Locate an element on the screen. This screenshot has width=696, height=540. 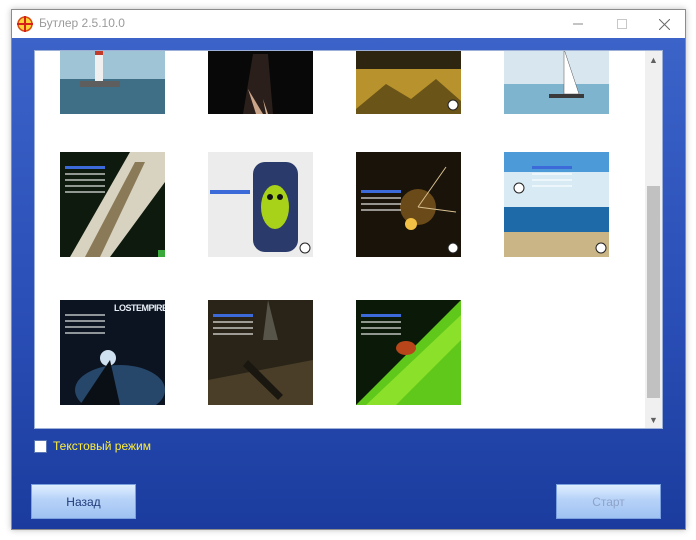
thumb-soldier is located at coordinates (260, 352).